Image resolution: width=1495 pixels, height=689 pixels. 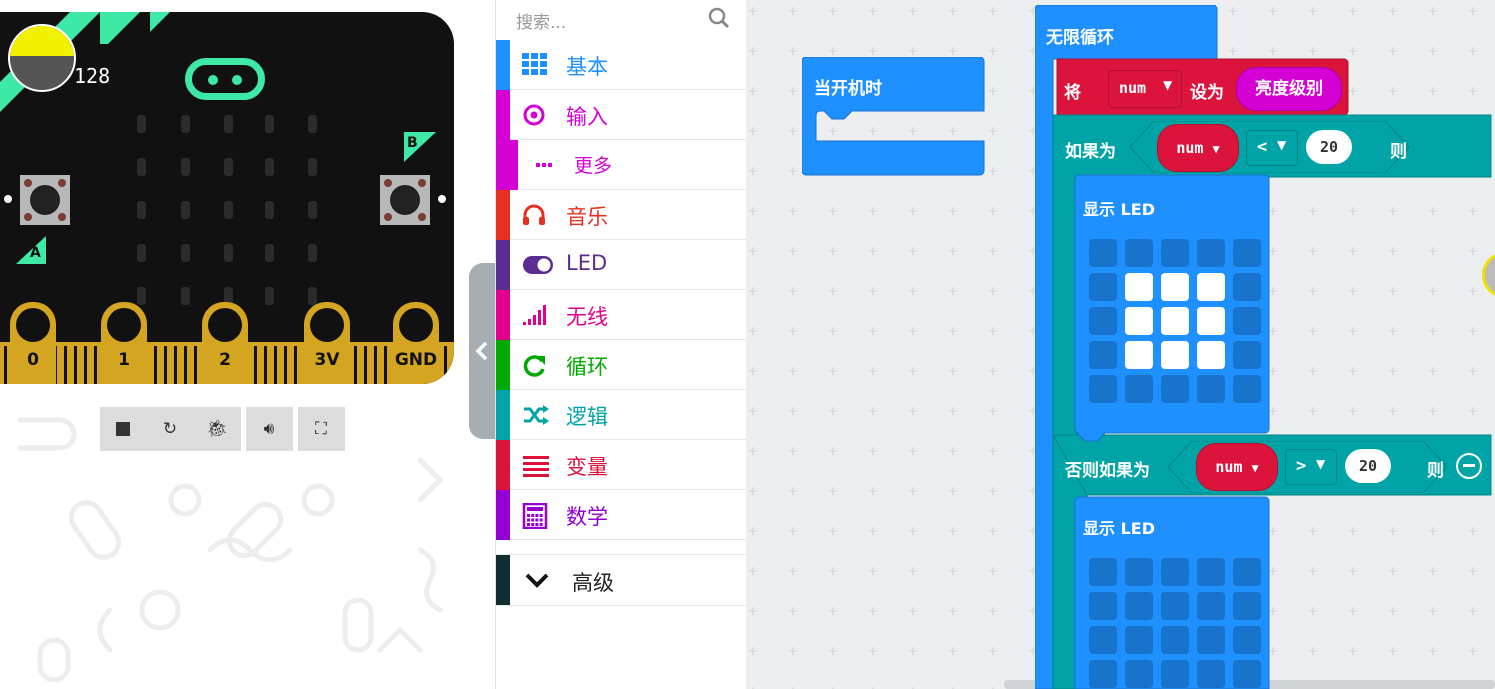 I want to click on fullscreen-button: ⛶, so click(x=321, y=429).